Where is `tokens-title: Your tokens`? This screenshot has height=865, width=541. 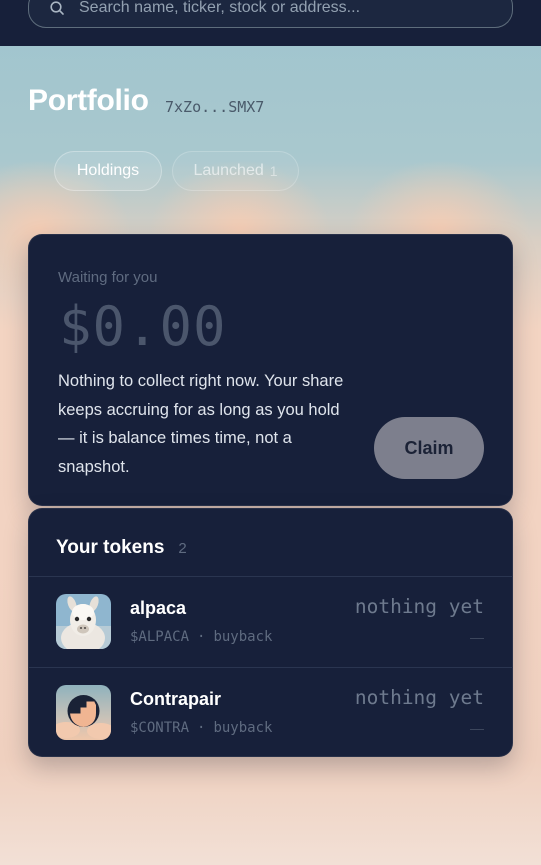
tokens-title: Your tokens is located at coordinates (110, 547).